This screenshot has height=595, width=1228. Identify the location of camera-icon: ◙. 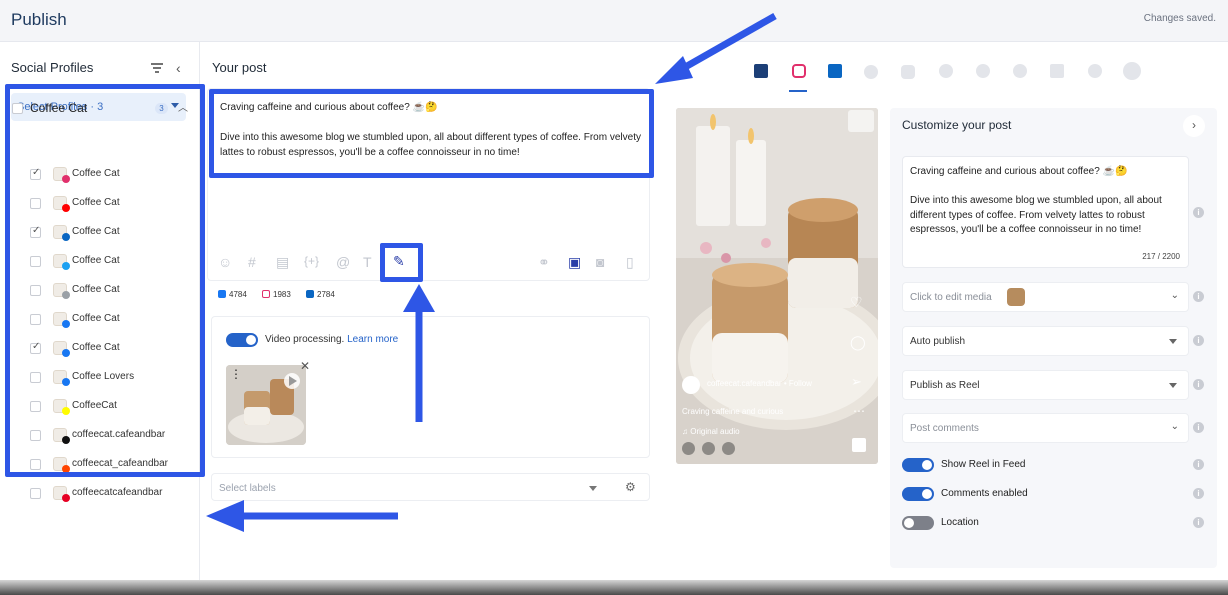
(600, 262).